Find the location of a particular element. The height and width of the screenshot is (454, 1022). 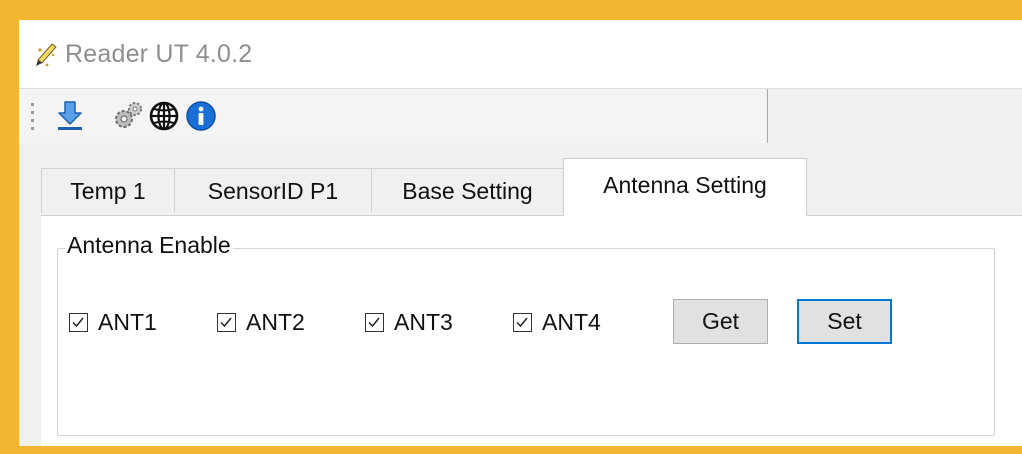

antenna-enable-legend: Antenna Enable is located at coordinates (149, 245).